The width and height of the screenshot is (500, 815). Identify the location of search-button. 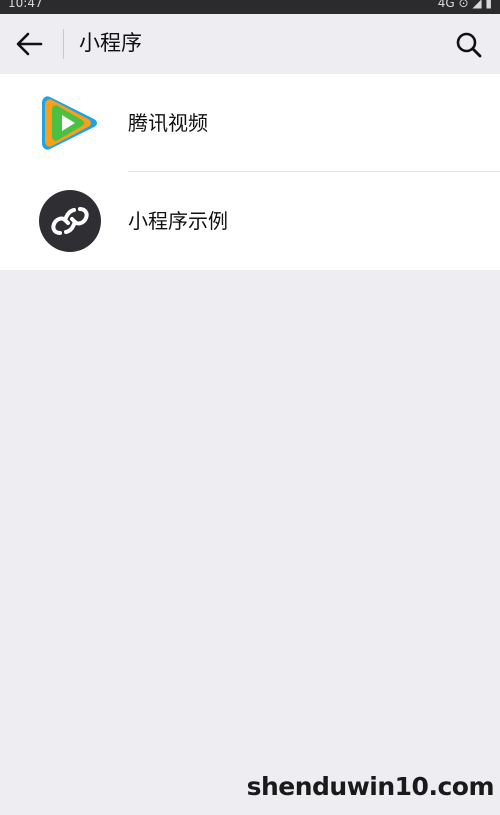
(469, 45).